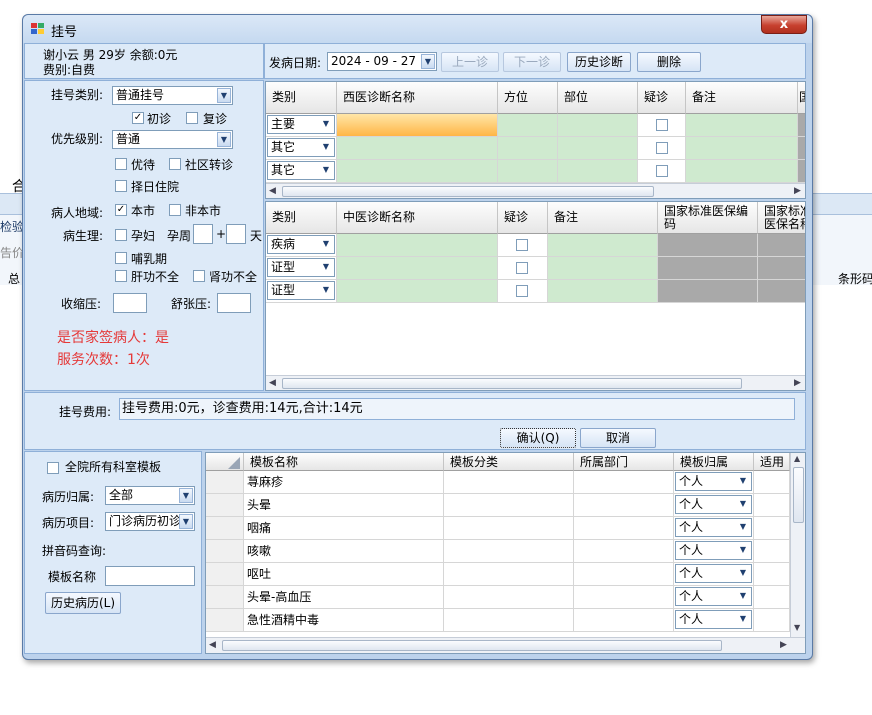 The height and width of the screenshot is (715, 872). I want to click on record-owner-select: 全部 ▼, so click(150, 495).